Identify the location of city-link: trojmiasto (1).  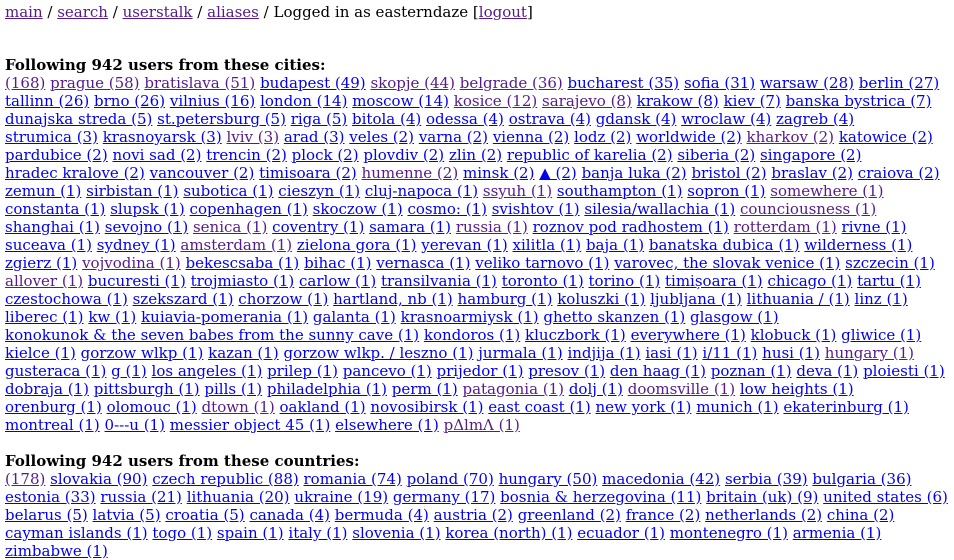
(243, 281).